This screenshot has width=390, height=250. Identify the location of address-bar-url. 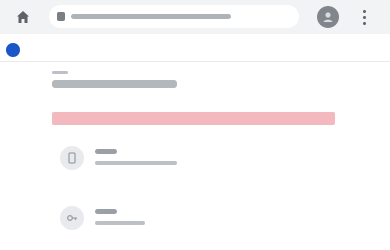
(173, 16).